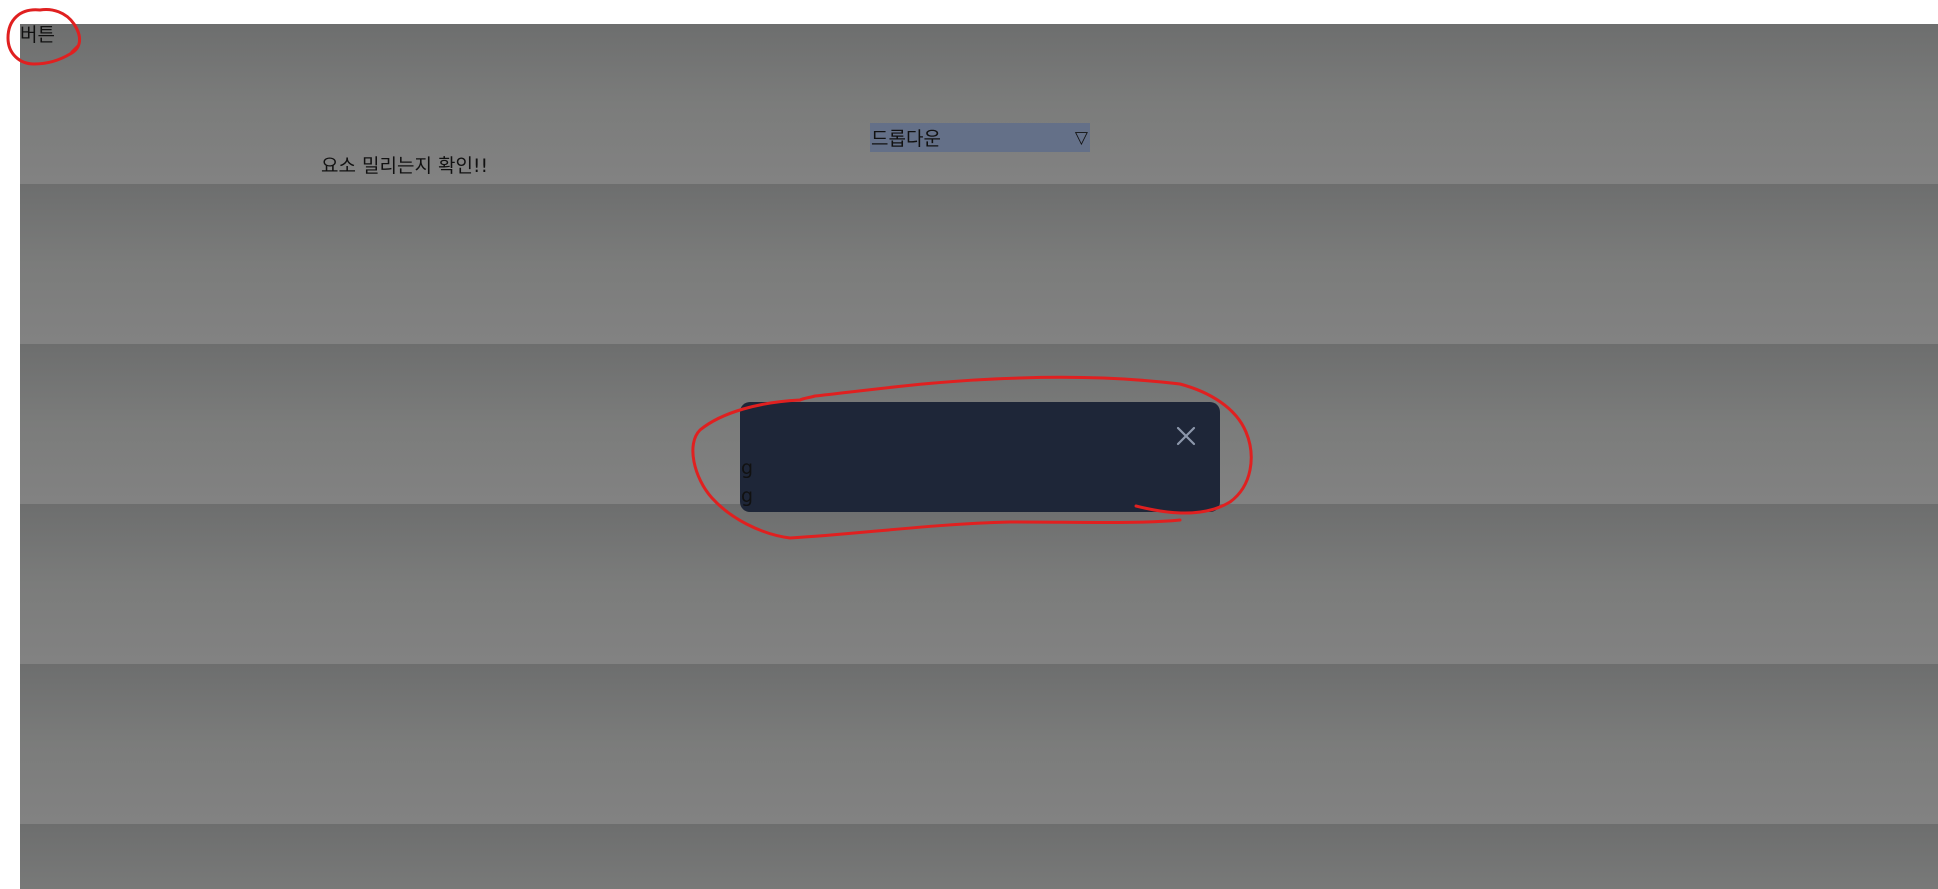  What do you see at coordinates (980, 457) in the screenshot?
I see `modal-dialog: g g` at bounding box center [980, 457].